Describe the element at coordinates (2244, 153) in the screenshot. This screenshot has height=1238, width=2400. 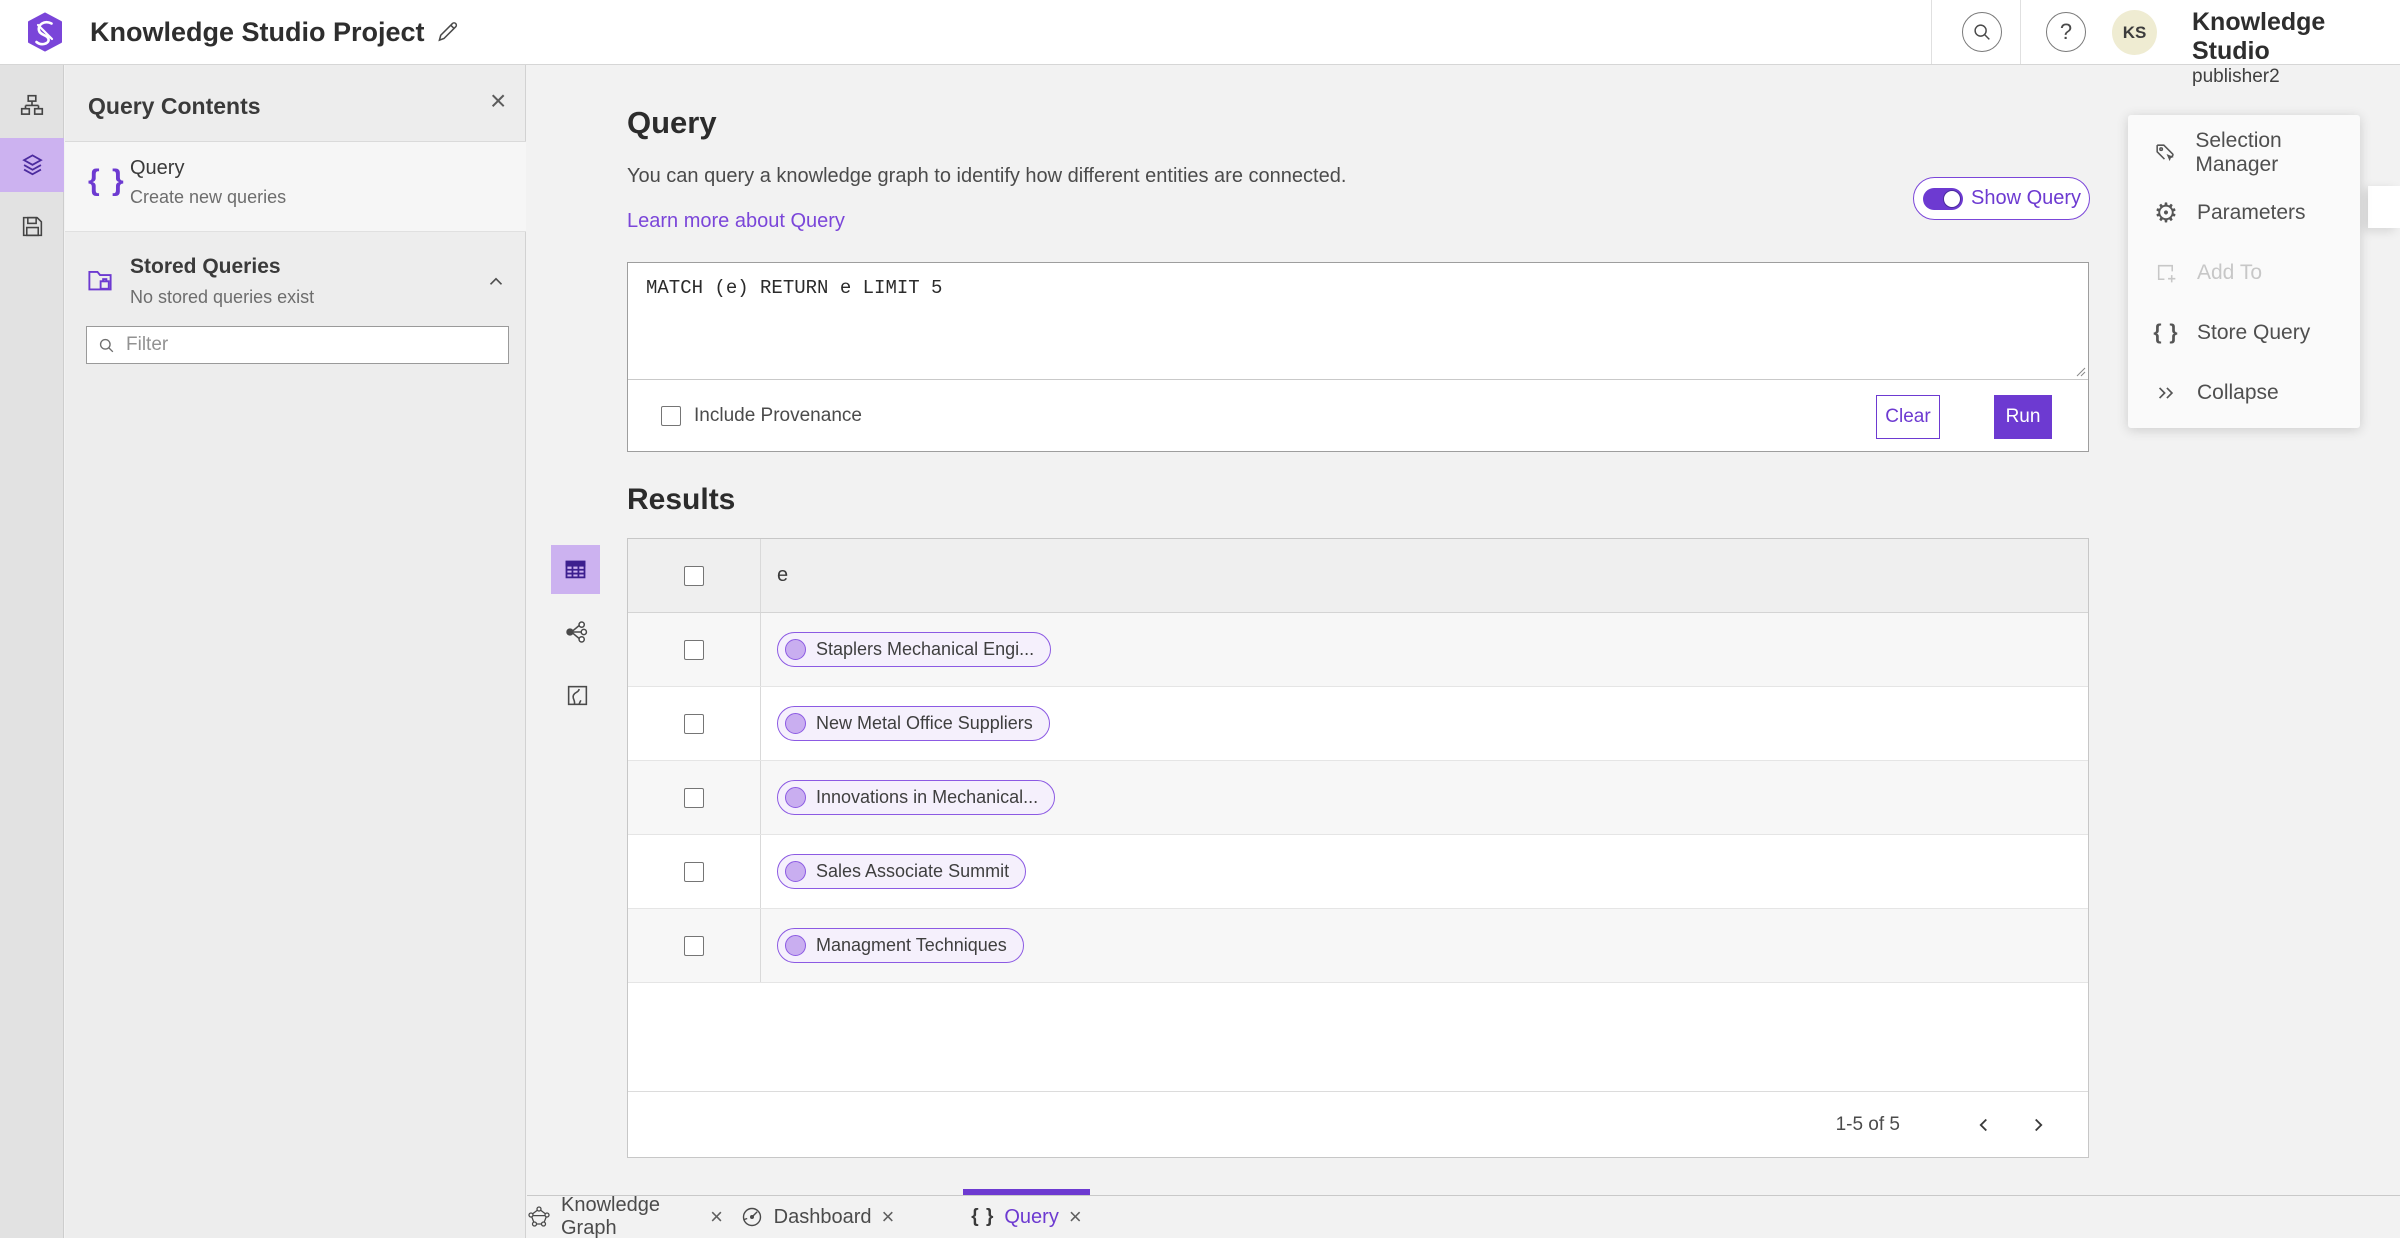
I see `menu-item-selection-manager: Selection Manager` at that location.